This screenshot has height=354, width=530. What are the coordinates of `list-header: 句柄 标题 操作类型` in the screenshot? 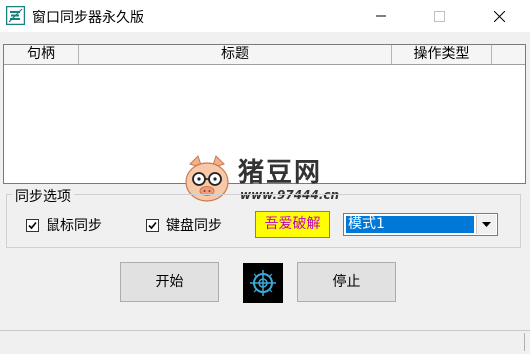 It's located at (264, 55).